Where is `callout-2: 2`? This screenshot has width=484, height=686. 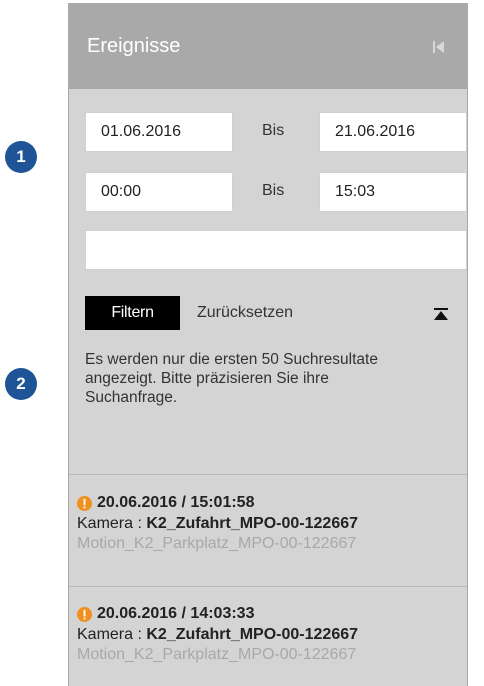 callout-2: 2 is located at coordinates (21, 384).